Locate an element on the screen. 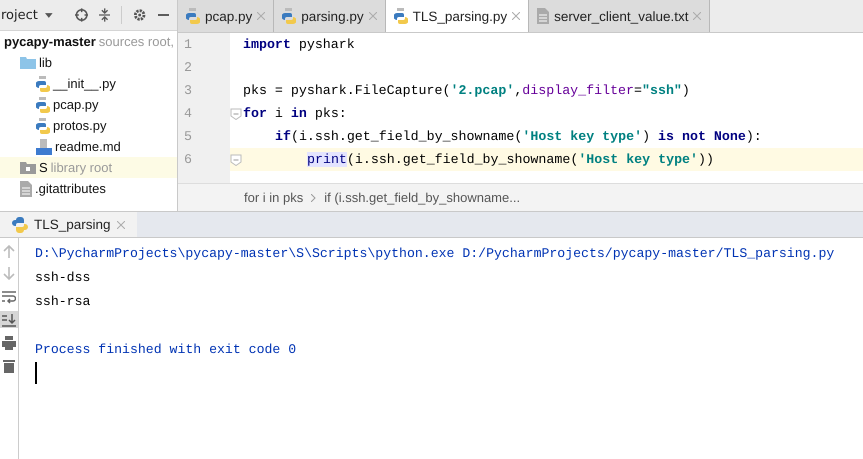 Image resolution: width=863 pixels, height=459 pixels. tree-item: protos.py is located at coordinates (88, 125).